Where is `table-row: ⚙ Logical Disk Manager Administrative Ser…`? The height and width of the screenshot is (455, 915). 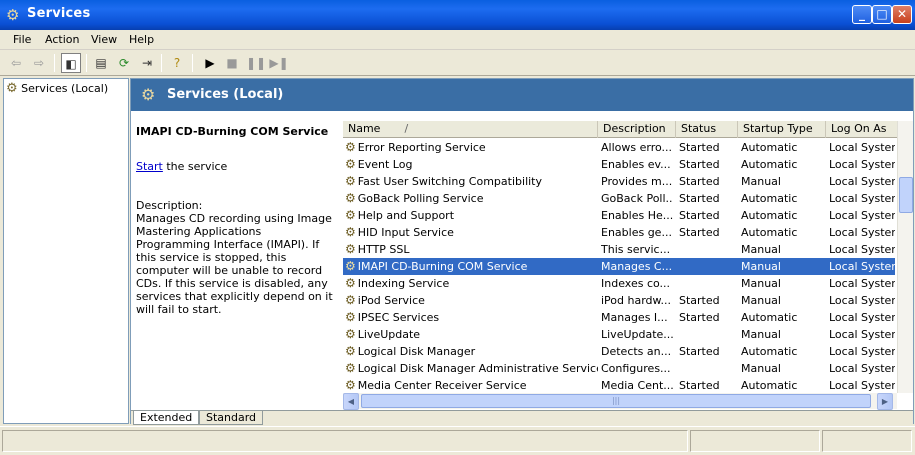 table-row: ⚙ Logical Disk Manager Administrative Ser… is located at coordinates (619, 368).